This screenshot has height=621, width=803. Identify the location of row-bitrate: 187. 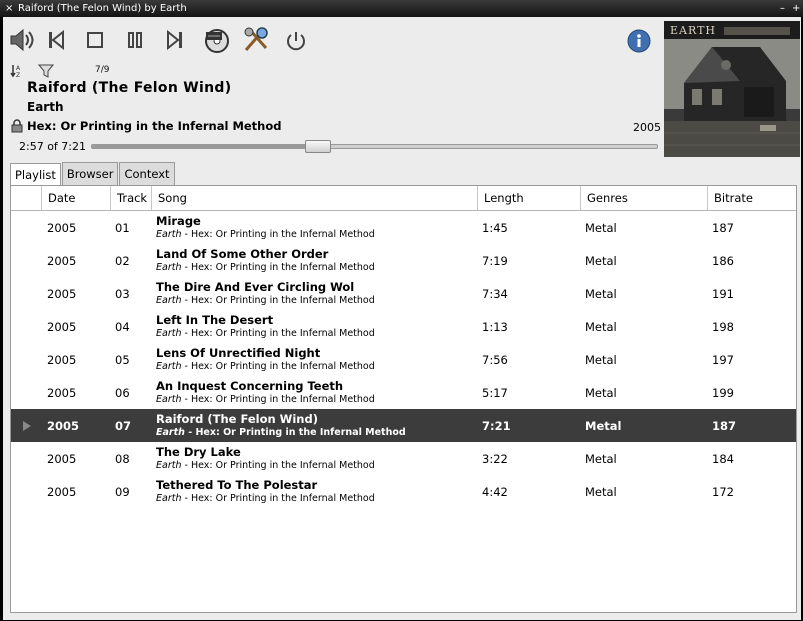
(724, 426).